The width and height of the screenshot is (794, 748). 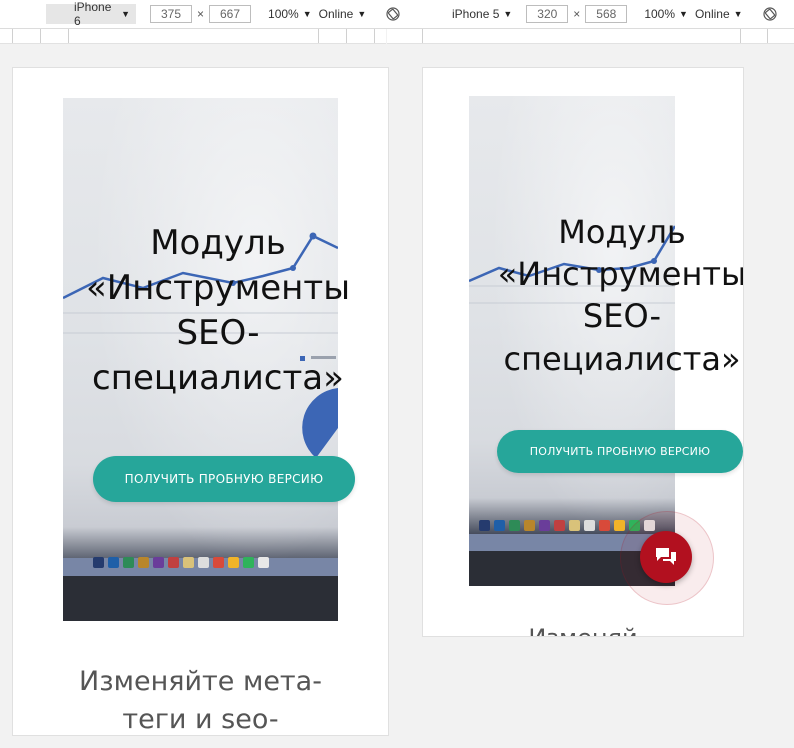 What do you see at coordinates (712, 14) in the screenshot?
I see `right-network-value: Online` at bounding box center [712, 14].